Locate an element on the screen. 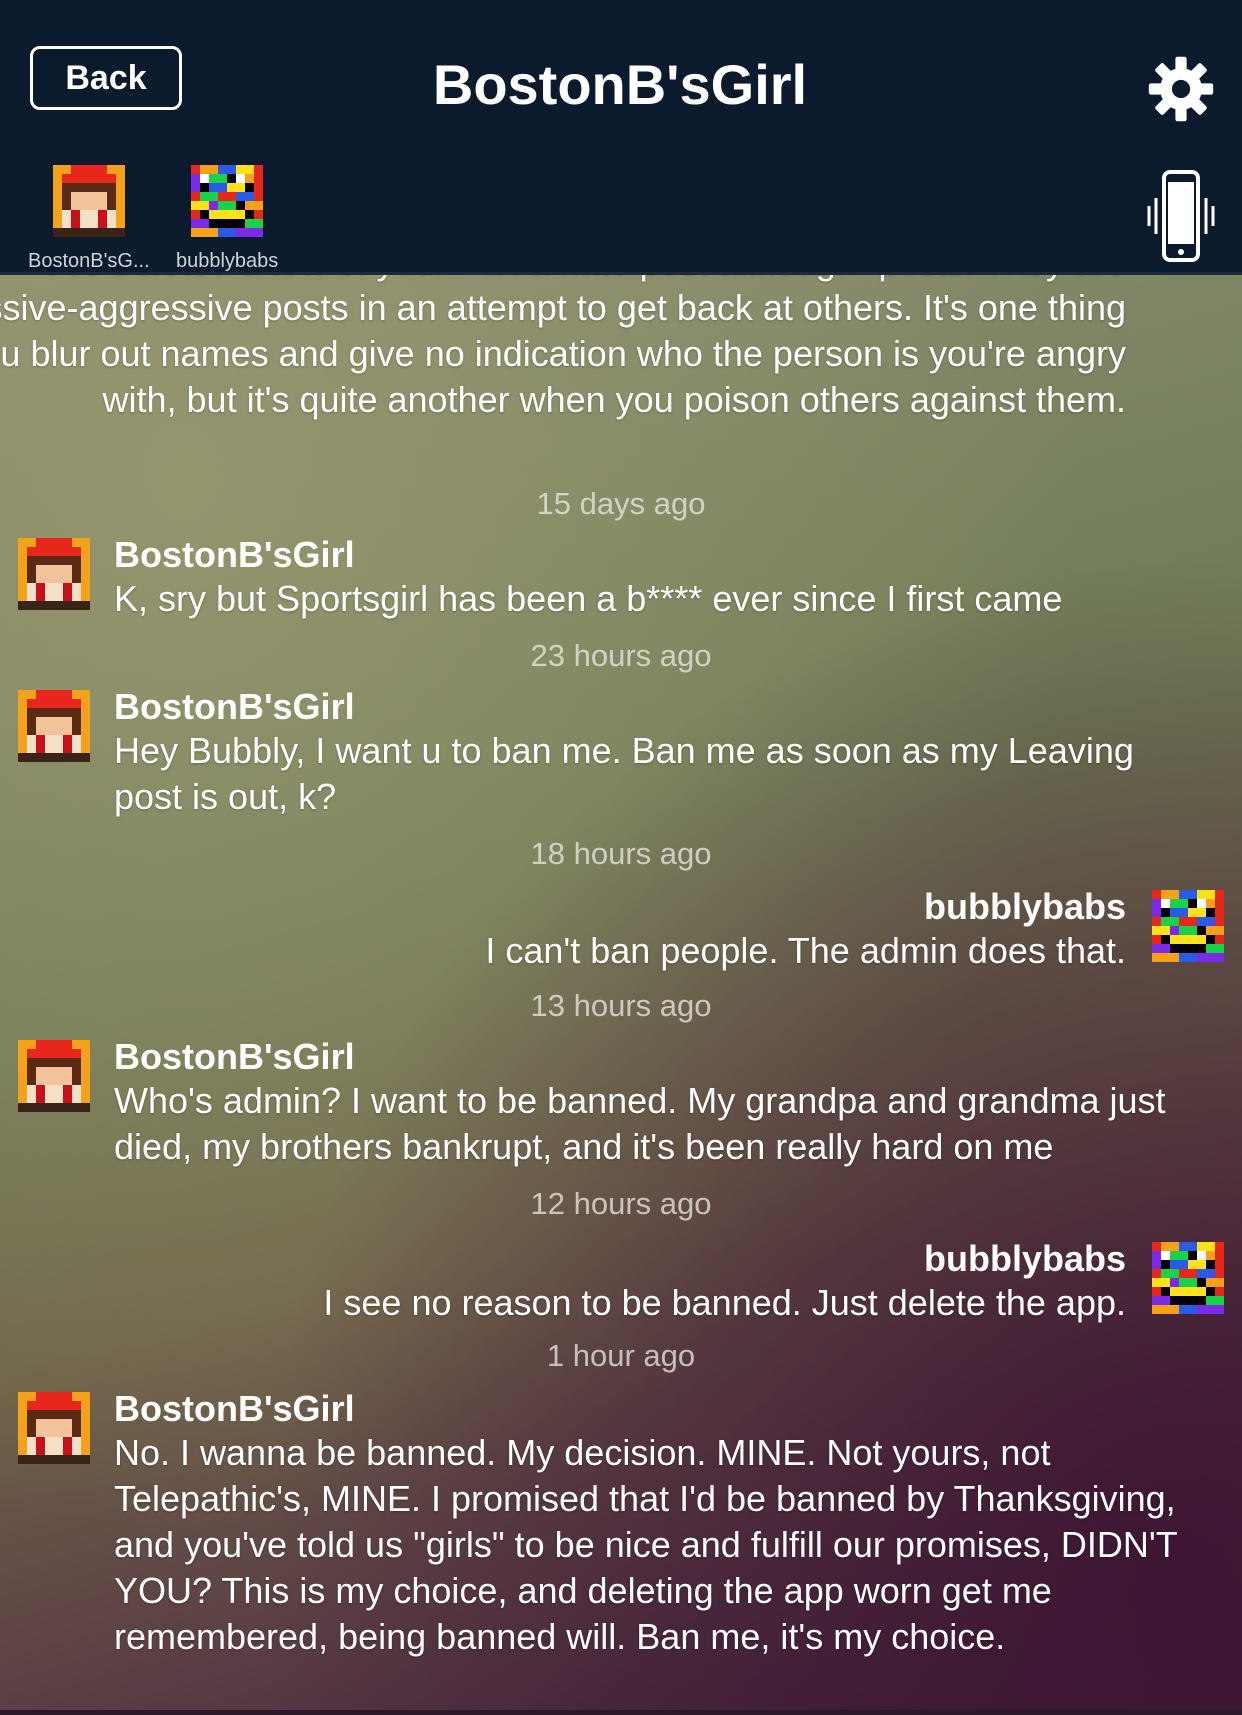  page-title: BostonB'sGirl is located at coordinates (620, 84).